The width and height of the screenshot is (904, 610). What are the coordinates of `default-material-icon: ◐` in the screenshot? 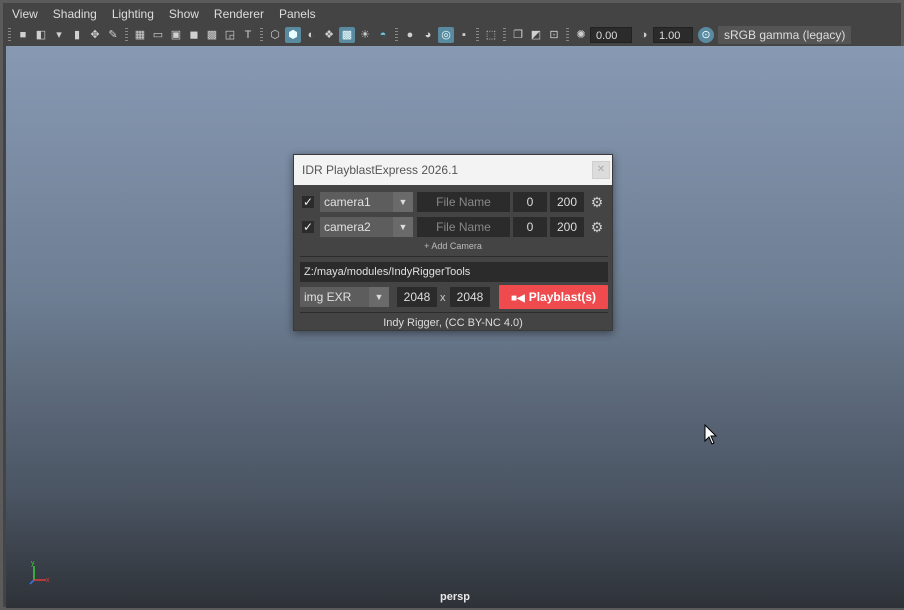 It's located at (311, 35).